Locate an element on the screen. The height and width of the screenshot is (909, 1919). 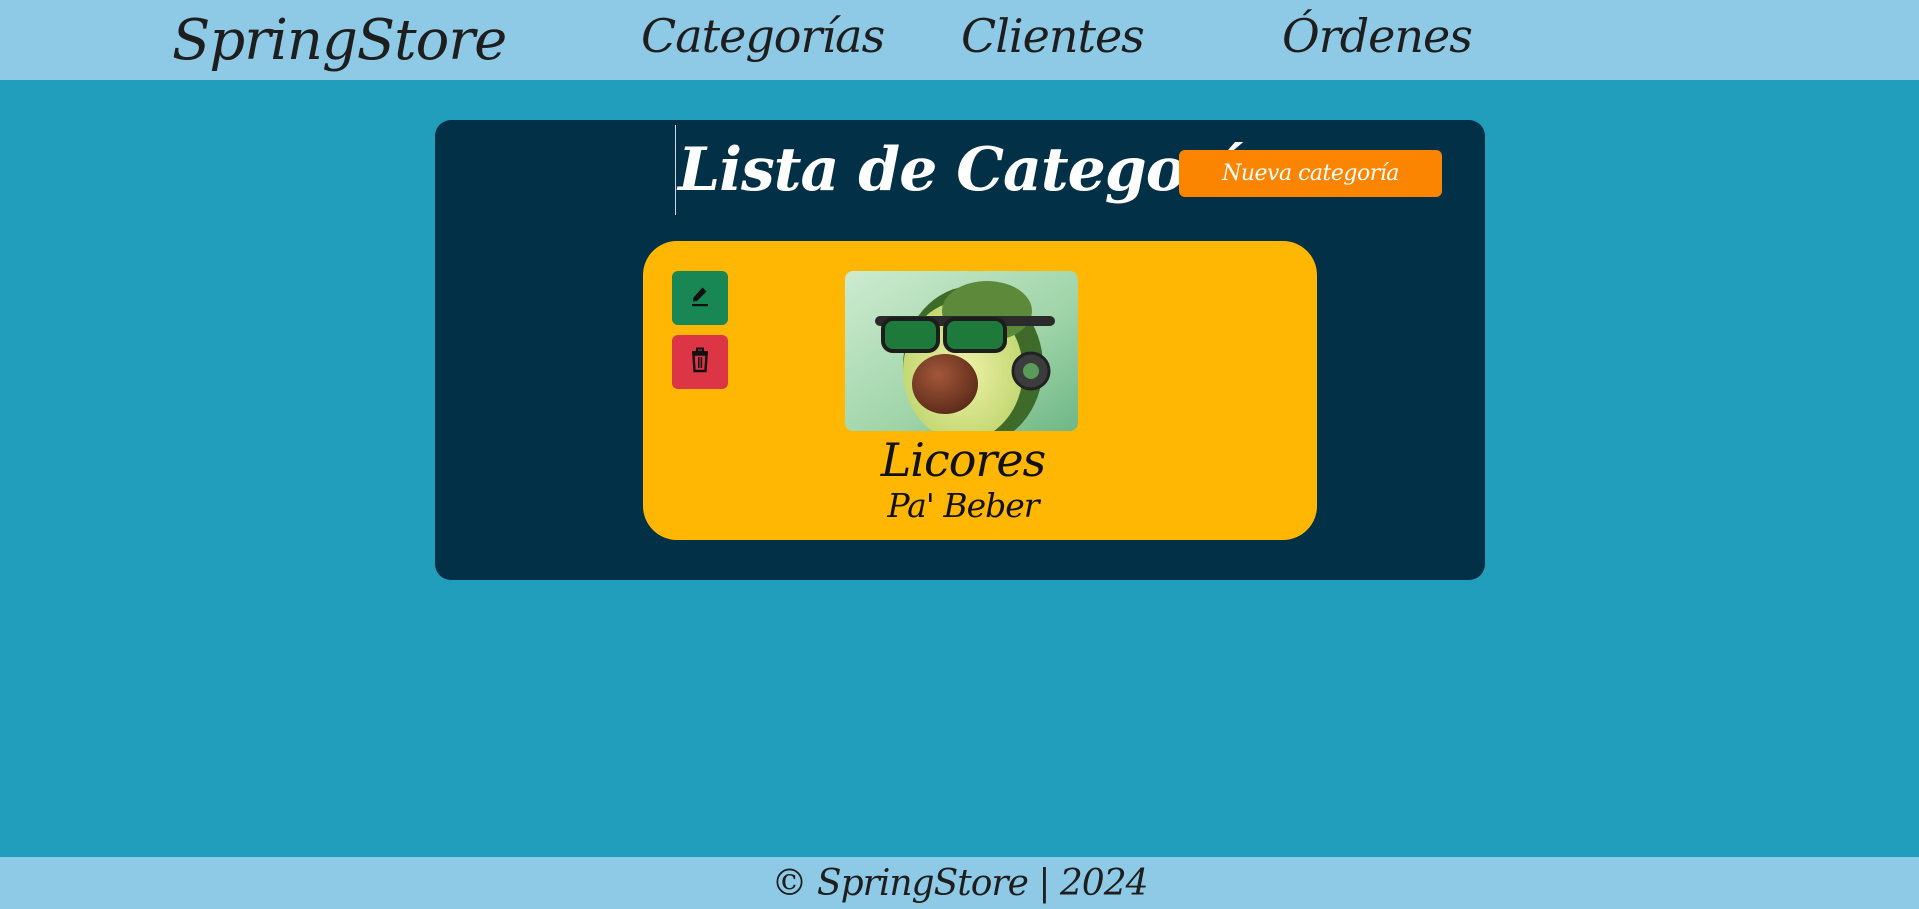
pencil-icon is located at coordinates (700, 298).